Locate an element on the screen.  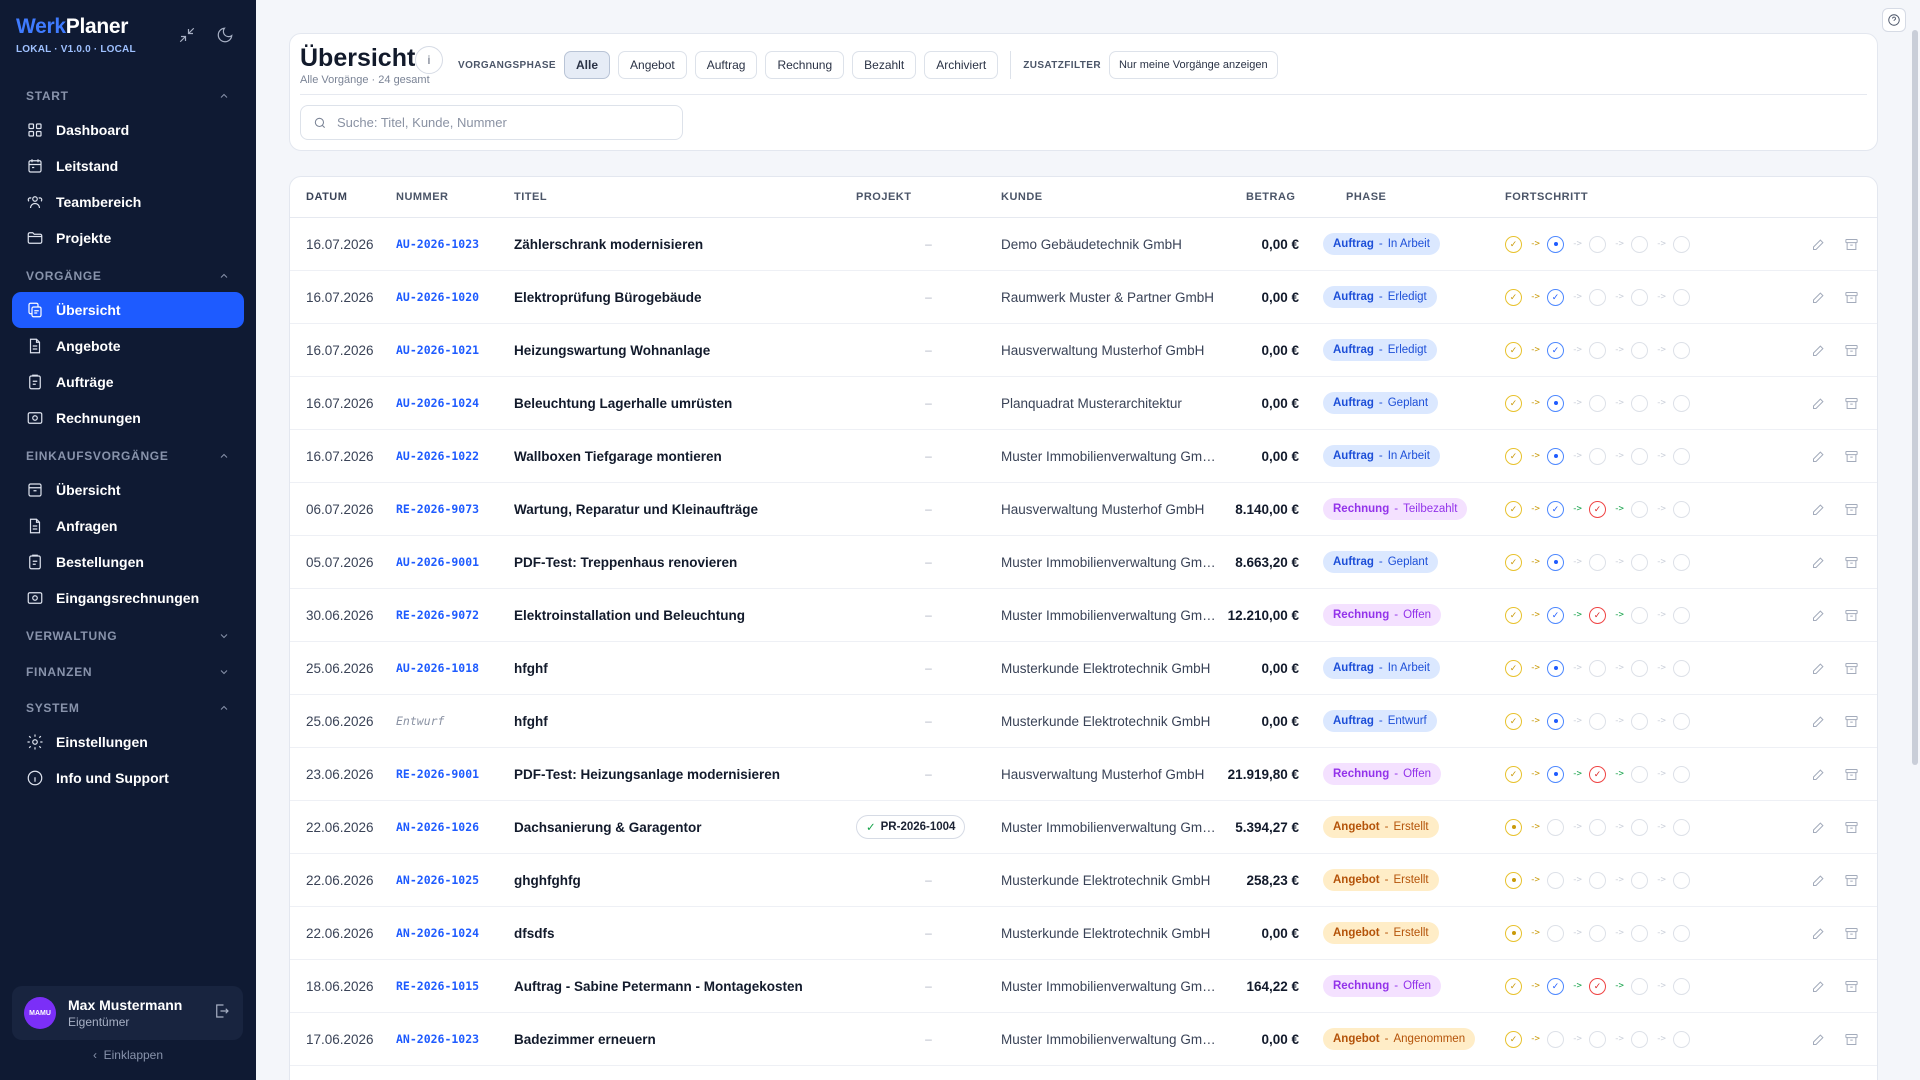
cell-title: Elektroprüfung Bürogebäude is located at coordinates (685, 297).